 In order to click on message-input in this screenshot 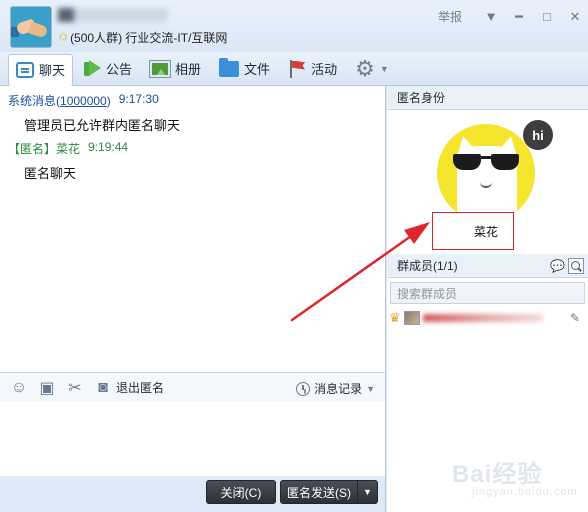, I will do `click(193, 439)`.